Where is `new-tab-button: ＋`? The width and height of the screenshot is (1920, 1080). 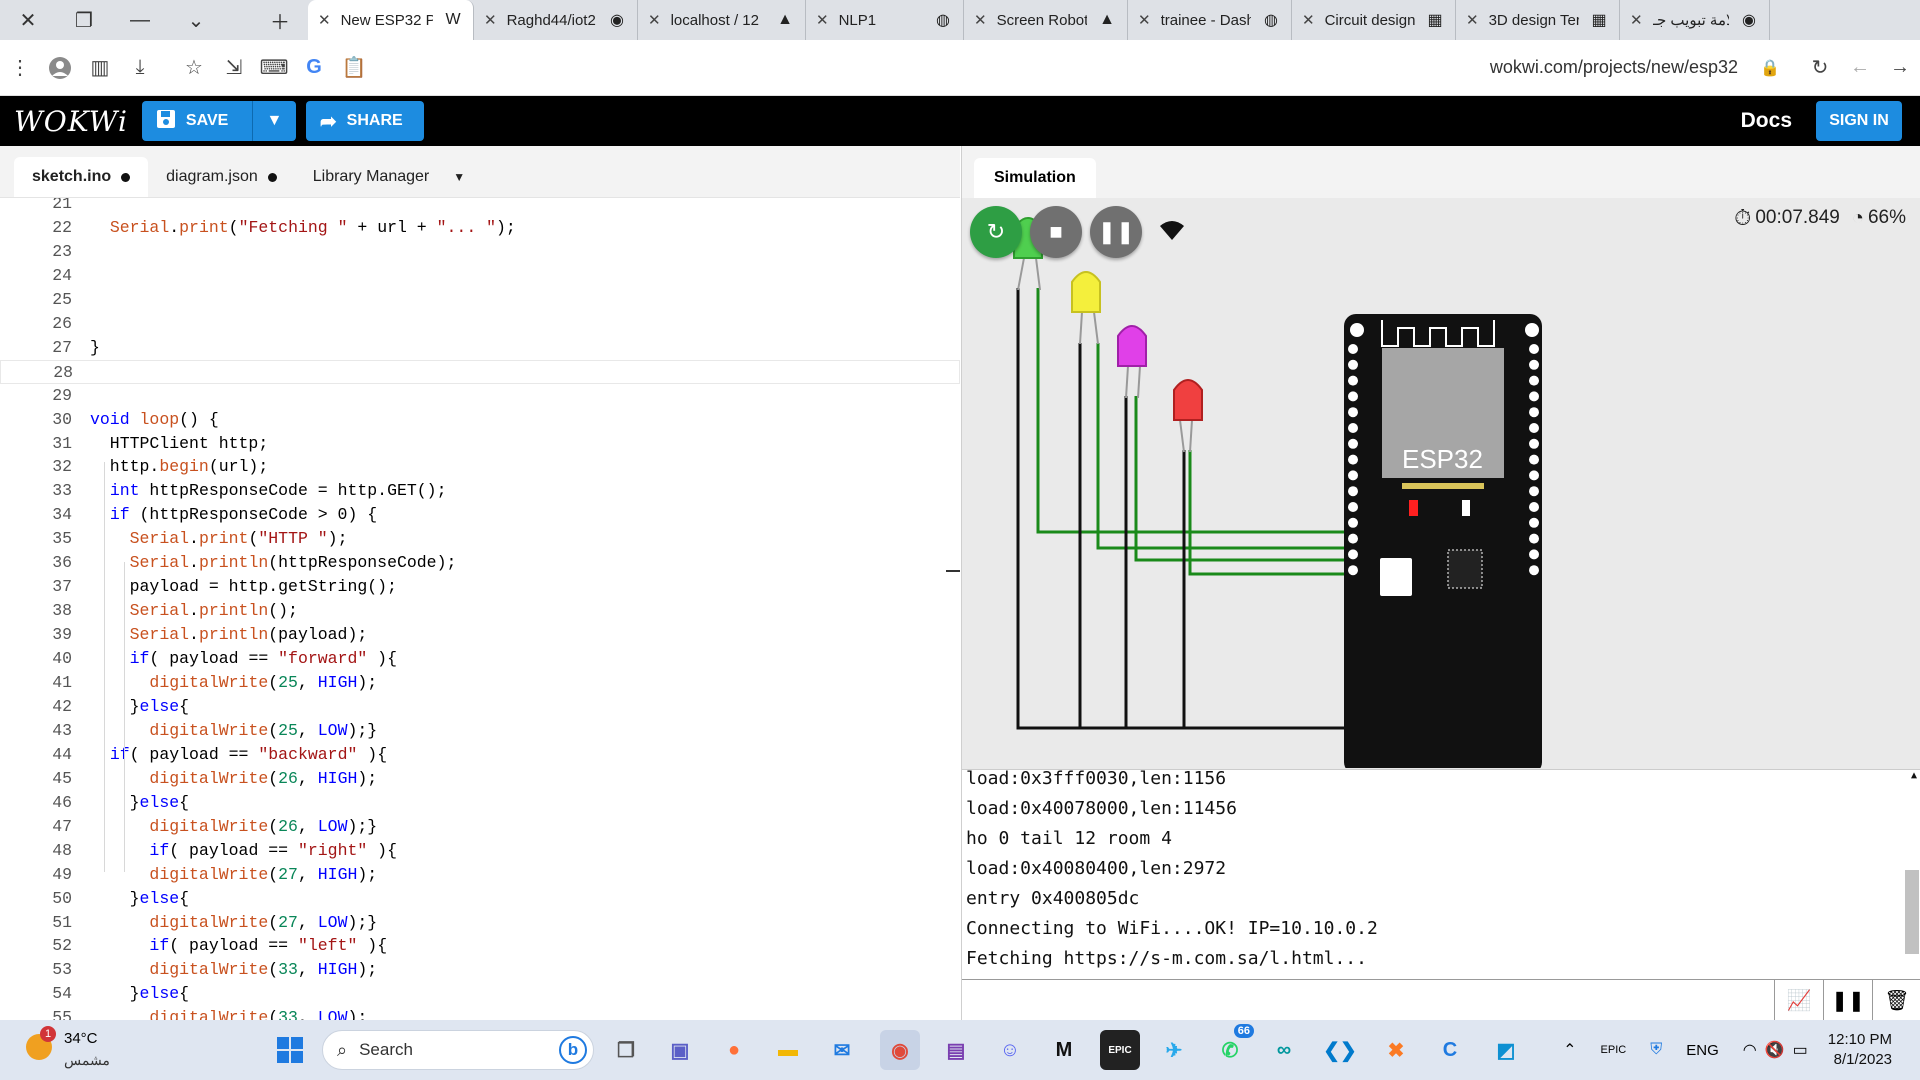 new-tab-button: ＋ is located at coordinates (280, 20).